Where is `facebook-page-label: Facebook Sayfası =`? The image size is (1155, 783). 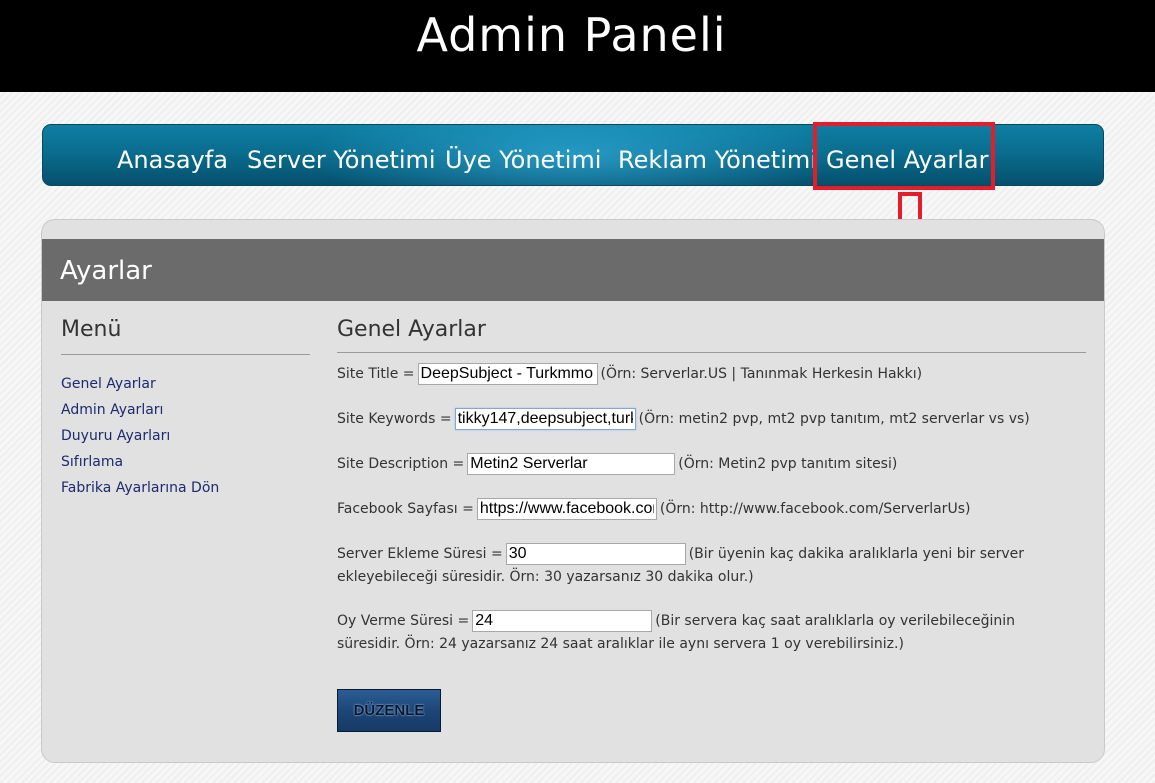
facebook-page-label: Facebook Sayfası = is located at coordinates (405, 509).